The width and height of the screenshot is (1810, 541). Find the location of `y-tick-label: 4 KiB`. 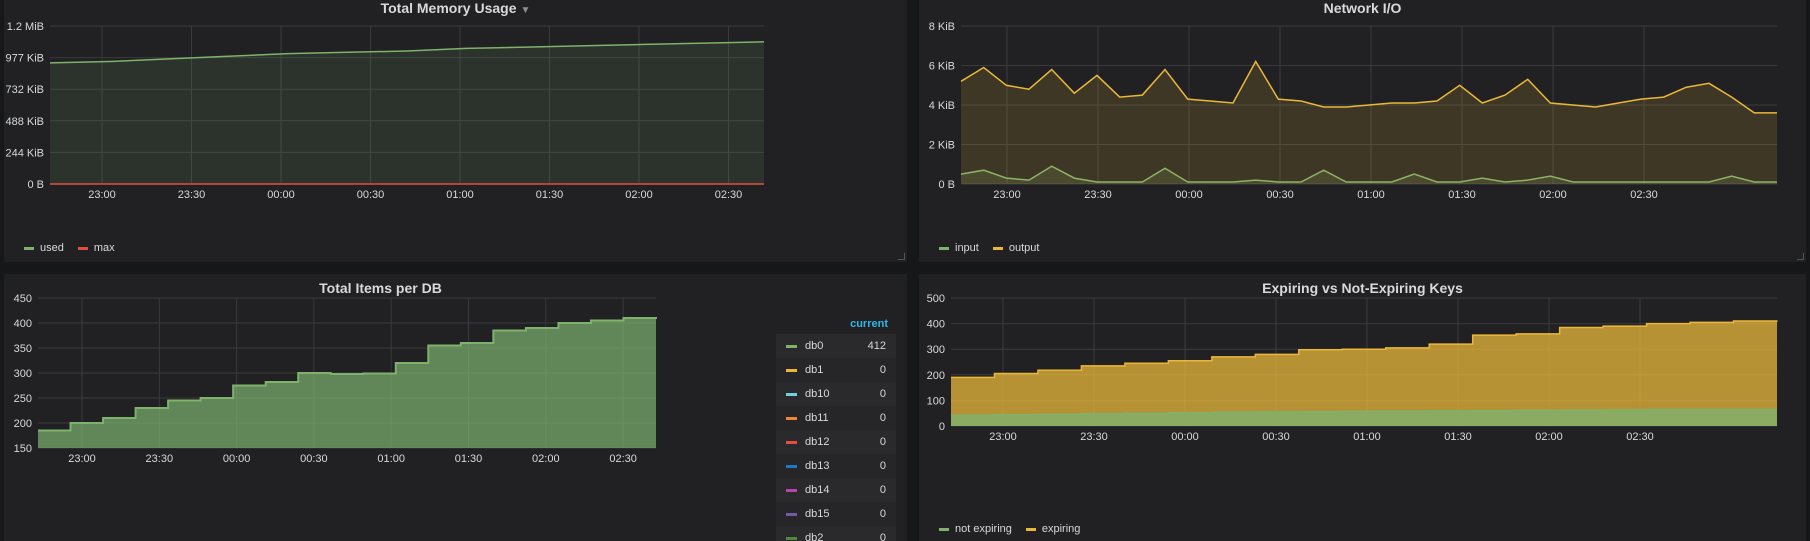

y-tick-label: 4 KiB is located at coordinates (942, 106).